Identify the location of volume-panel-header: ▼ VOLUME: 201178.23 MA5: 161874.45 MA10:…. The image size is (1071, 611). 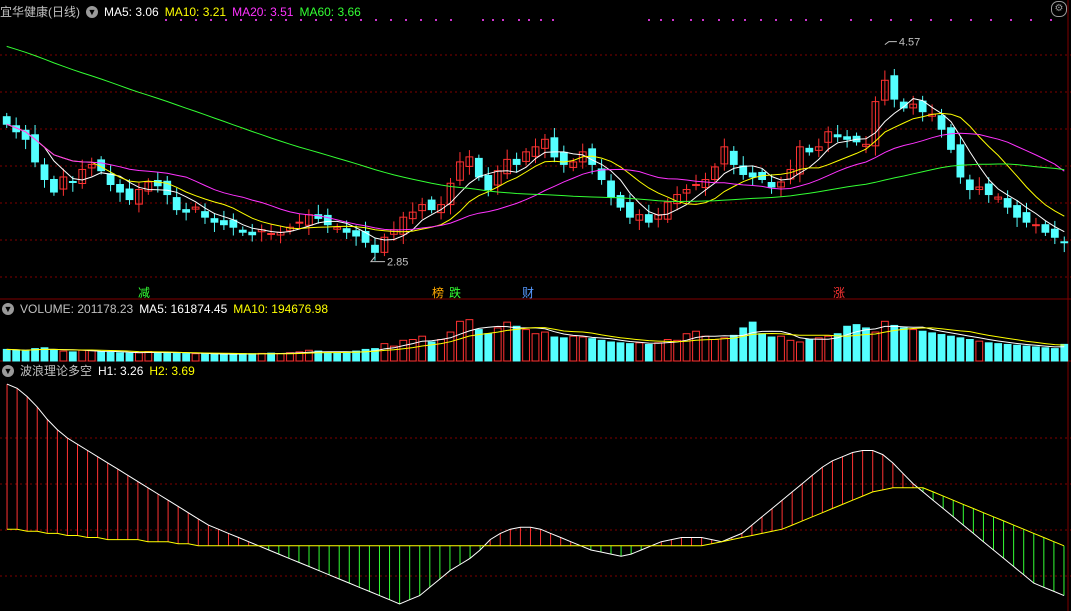
(167, 309).